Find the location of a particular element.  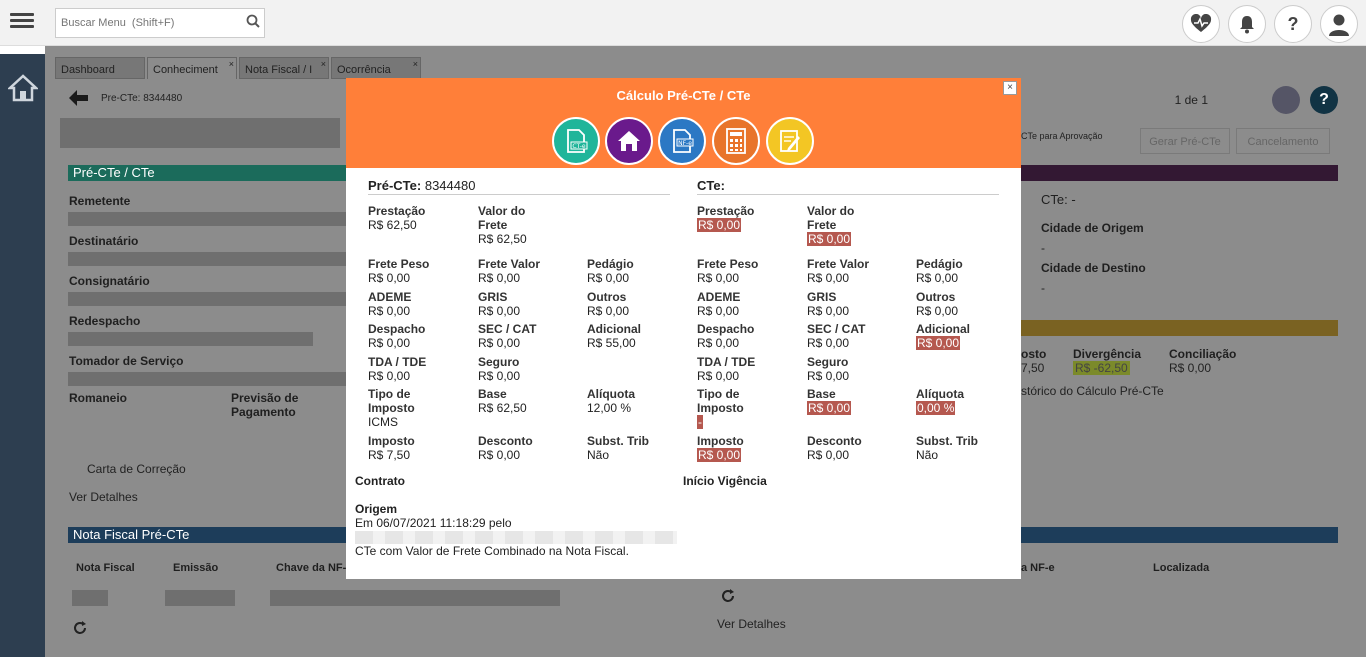

field-subst-trib: Subst. Trib Não is located at coordinates (968, 448).